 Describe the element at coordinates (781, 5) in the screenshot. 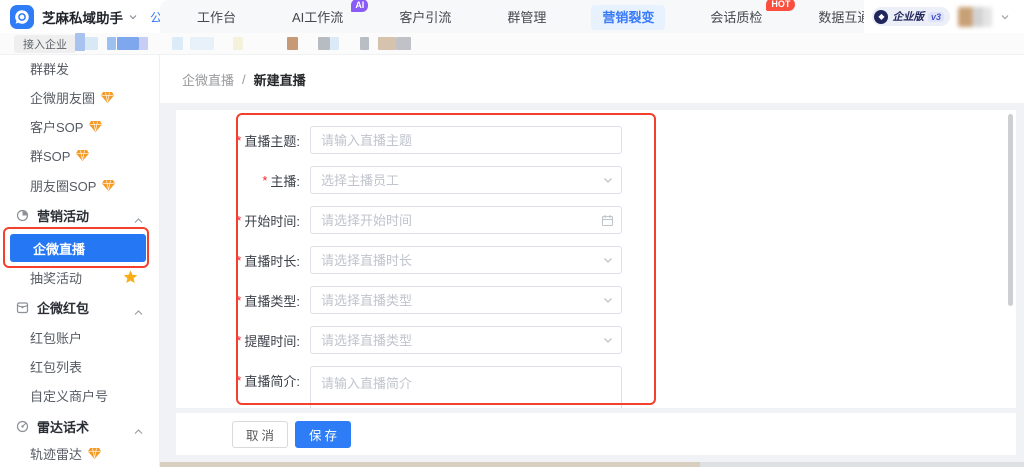

I see `hot-badge: HOT` at that location.